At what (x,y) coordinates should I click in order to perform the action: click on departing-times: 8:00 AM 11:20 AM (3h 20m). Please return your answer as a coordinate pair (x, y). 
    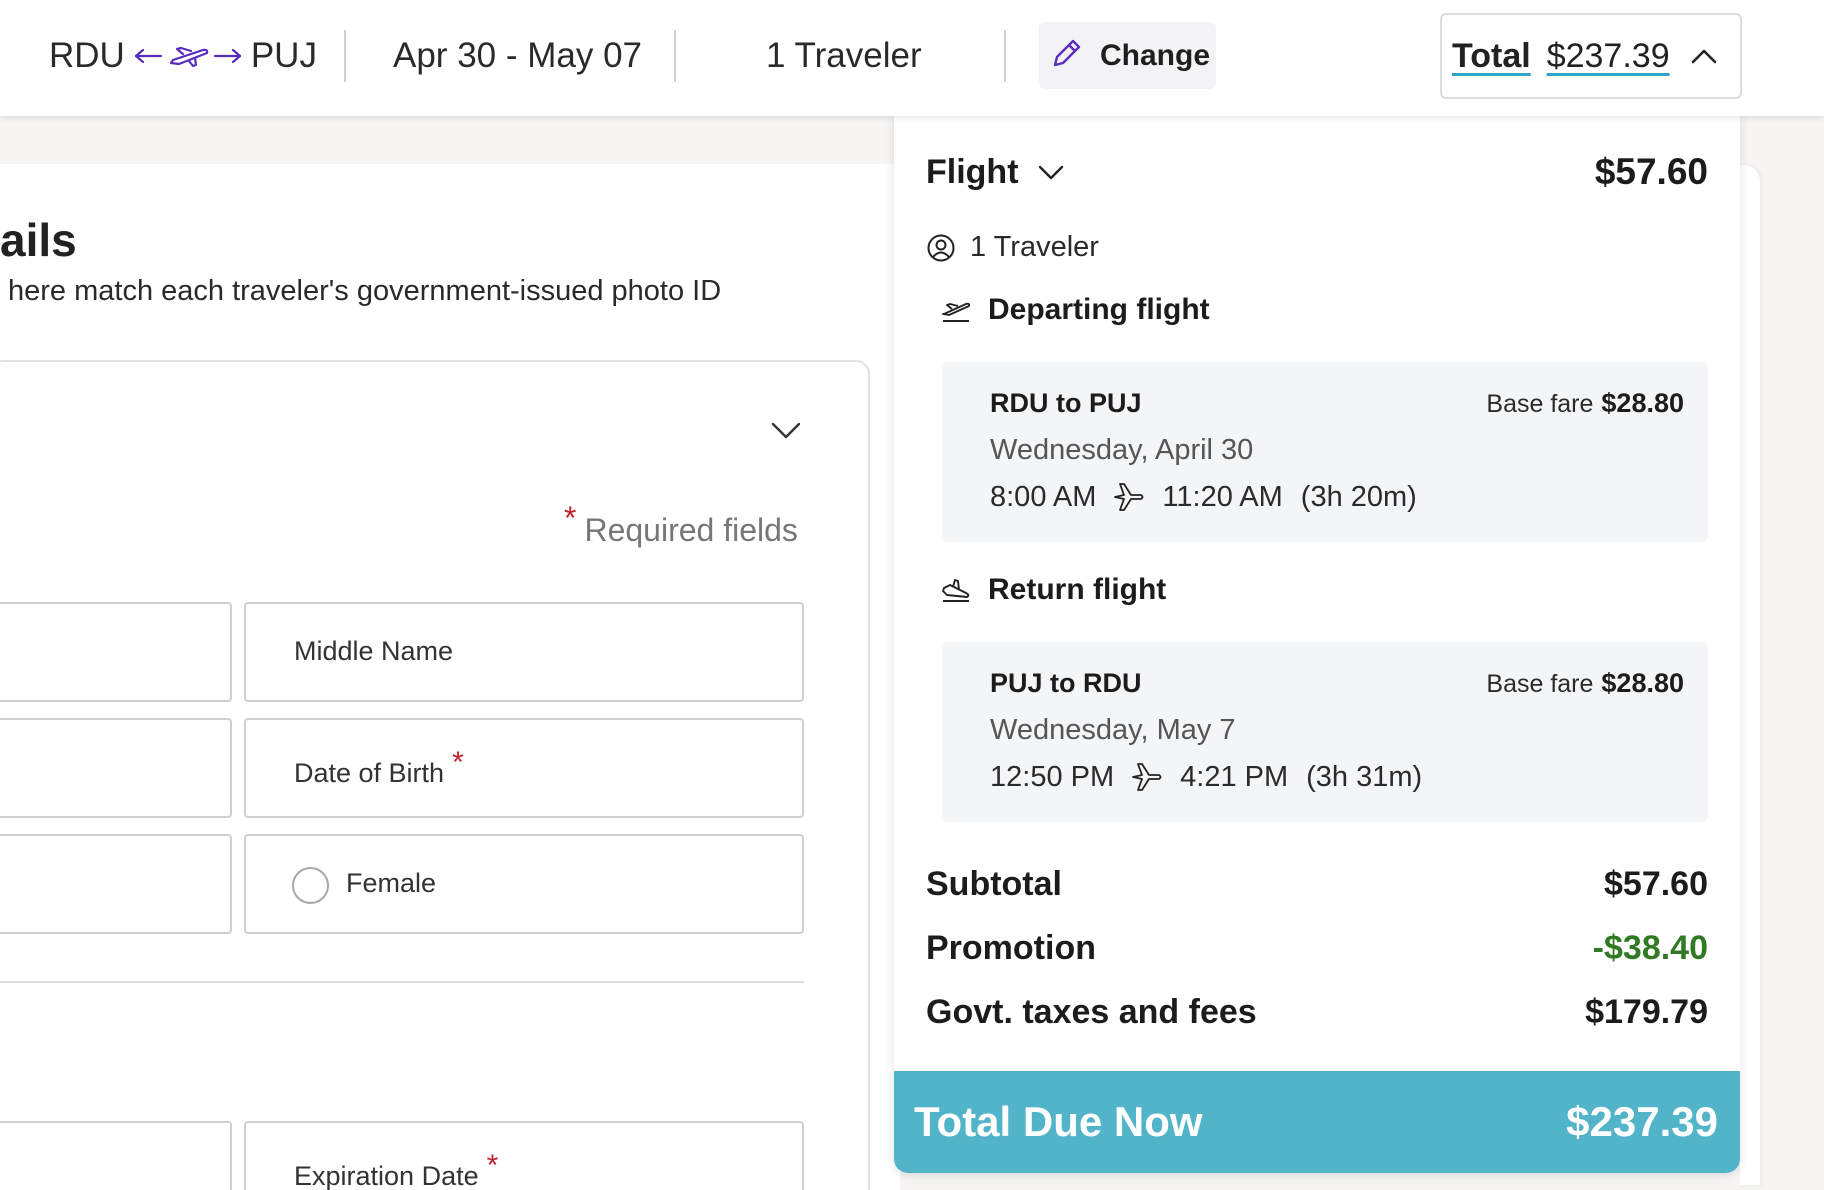
    Looking at the image, I should click on (1203, 497).